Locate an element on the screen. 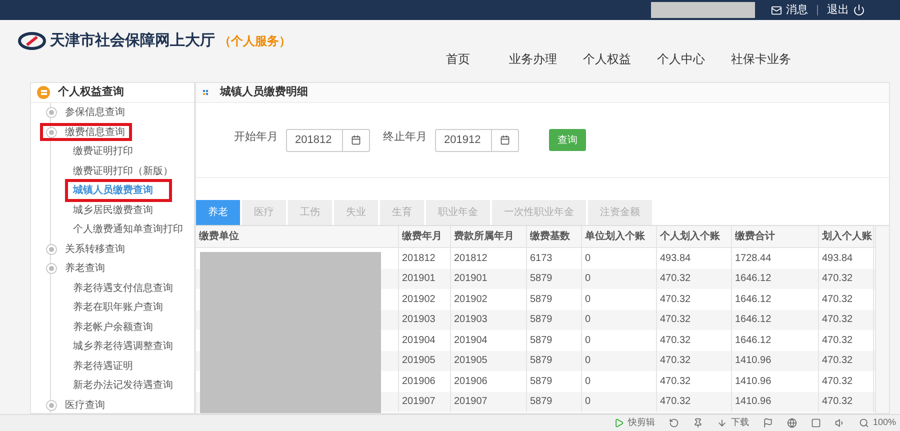 The height and width of the screenshot is (431, 900). window-icon is located at coordinates (815, 423).